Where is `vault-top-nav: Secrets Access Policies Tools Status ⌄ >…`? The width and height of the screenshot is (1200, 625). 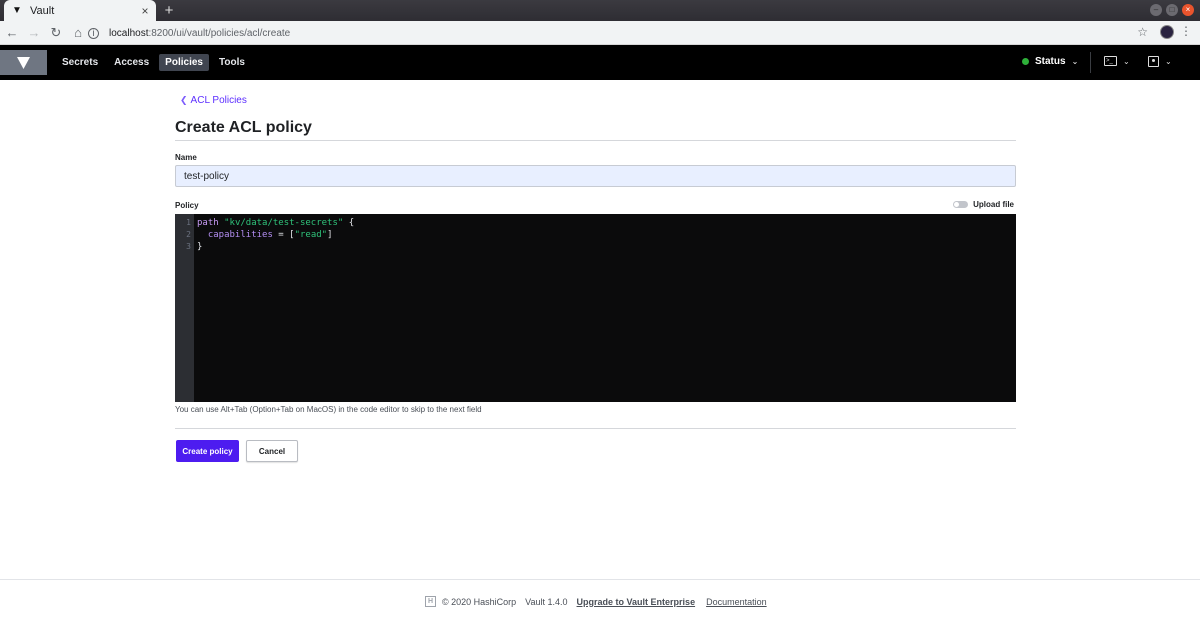
vault-top-nav: Secrets Access Policies Tools Status ⌄ >… is located at coordinates (600, 62).